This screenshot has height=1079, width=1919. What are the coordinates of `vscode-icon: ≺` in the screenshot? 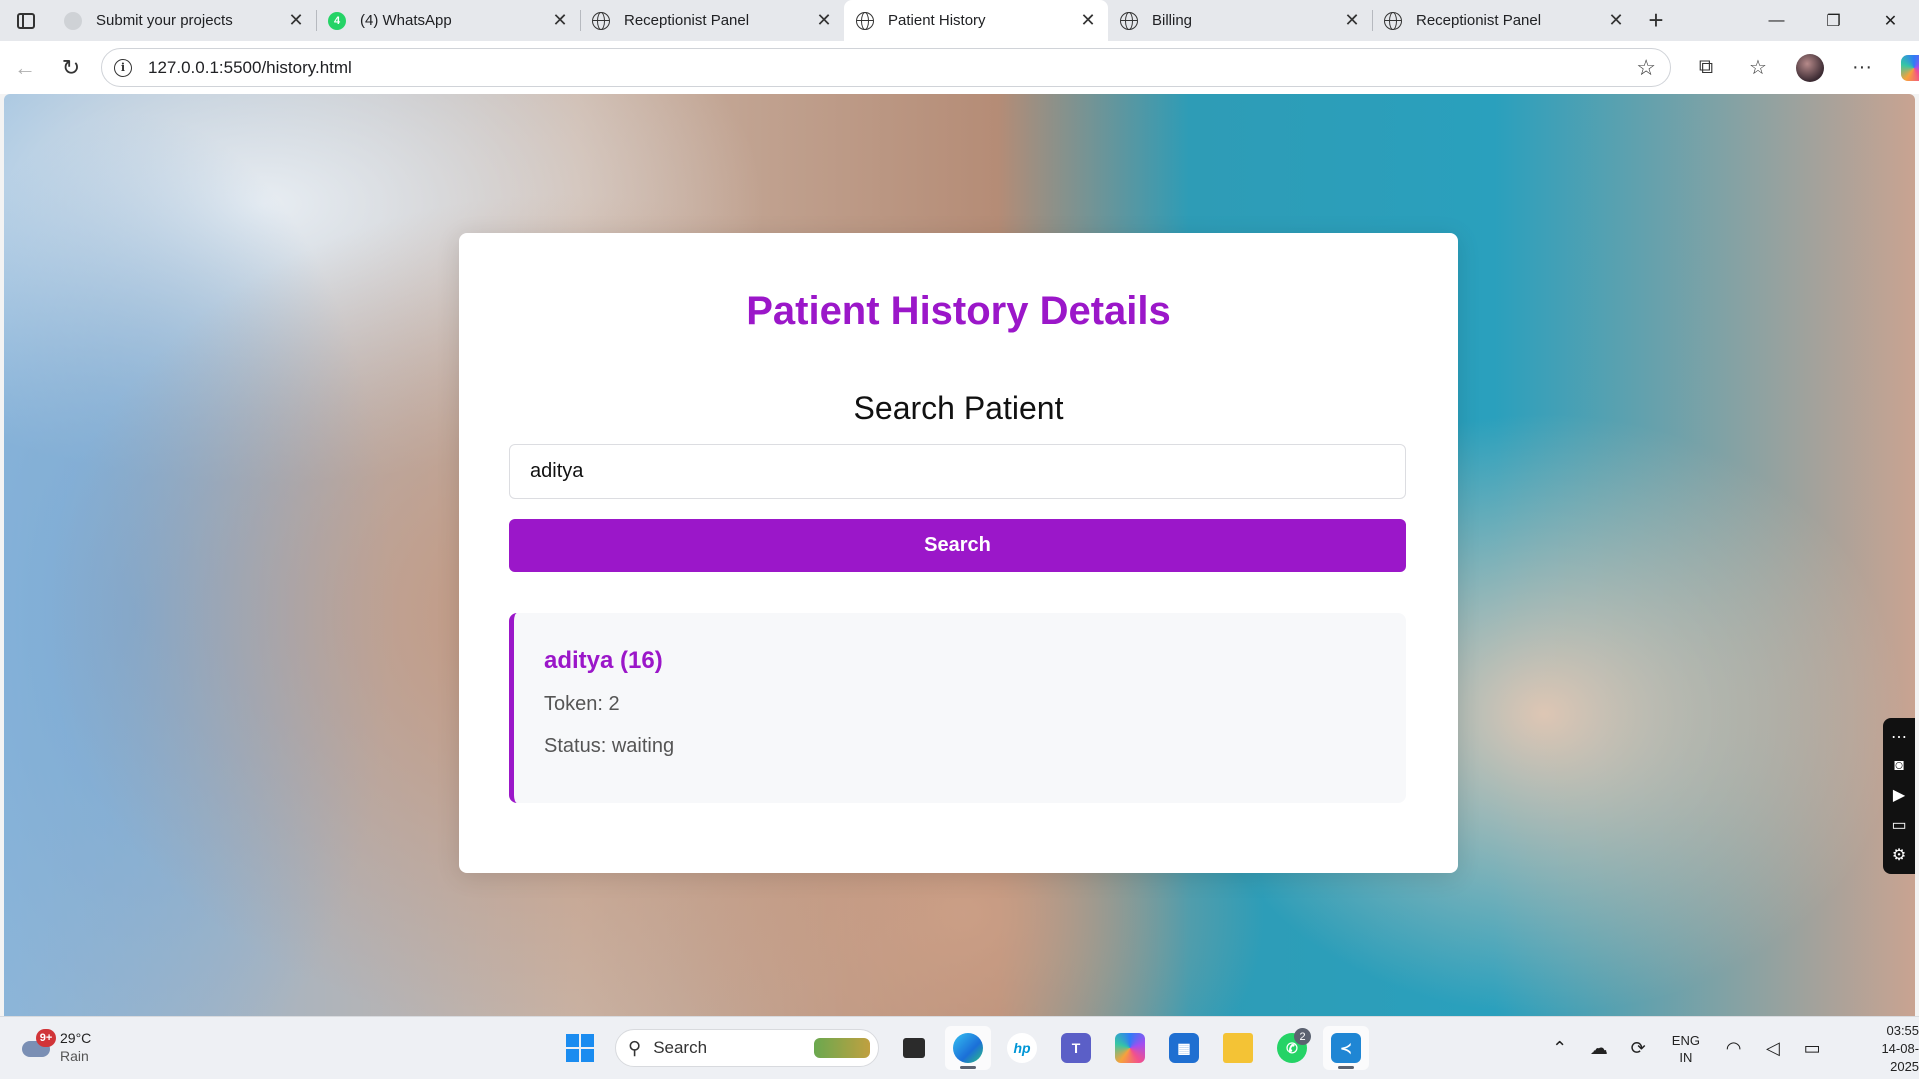 It's located at (1346, 1048).